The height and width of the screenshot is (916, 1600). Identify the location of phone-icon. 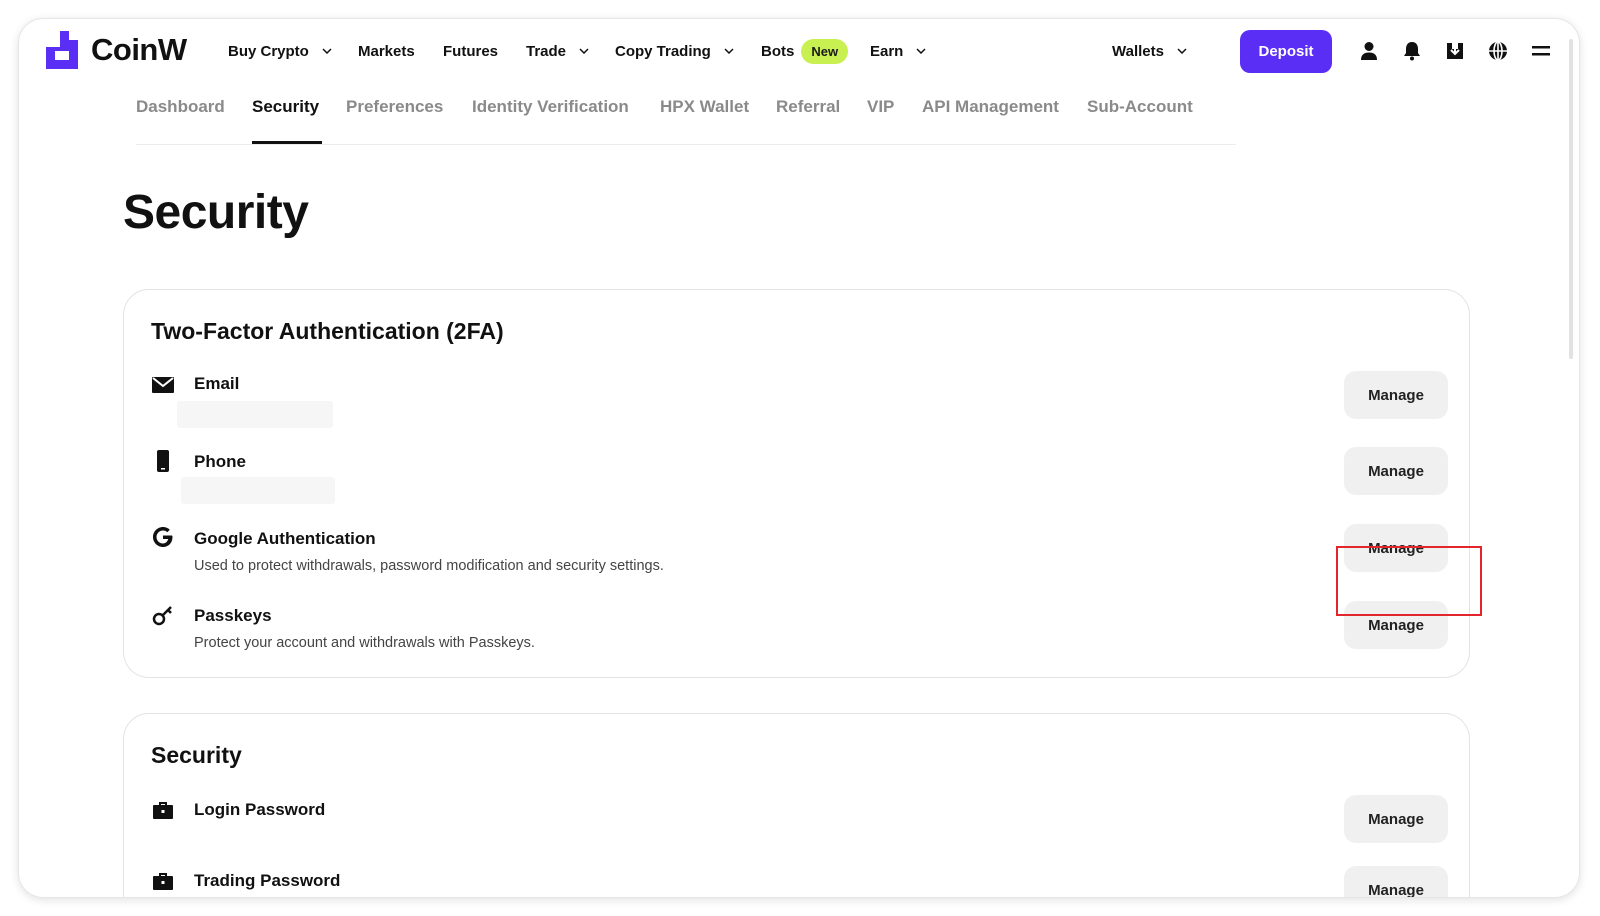
(163, 461).